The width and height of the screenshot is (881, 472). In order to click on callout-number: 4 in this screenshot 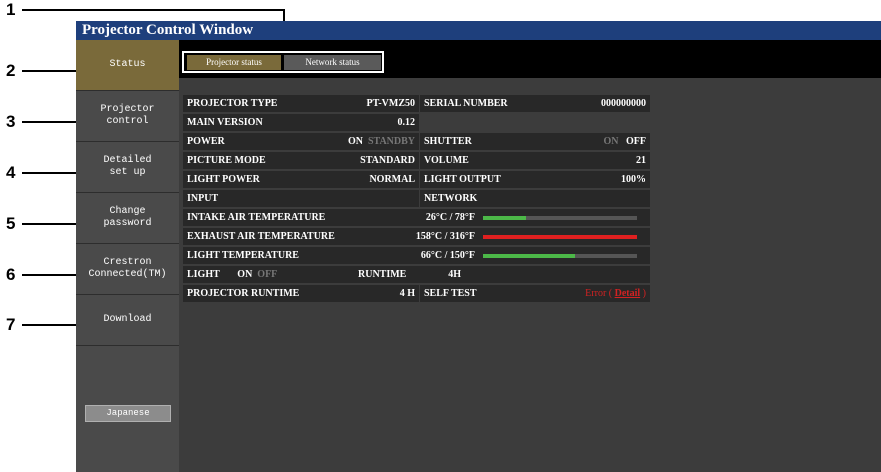, I will do `click(11, 172)`.